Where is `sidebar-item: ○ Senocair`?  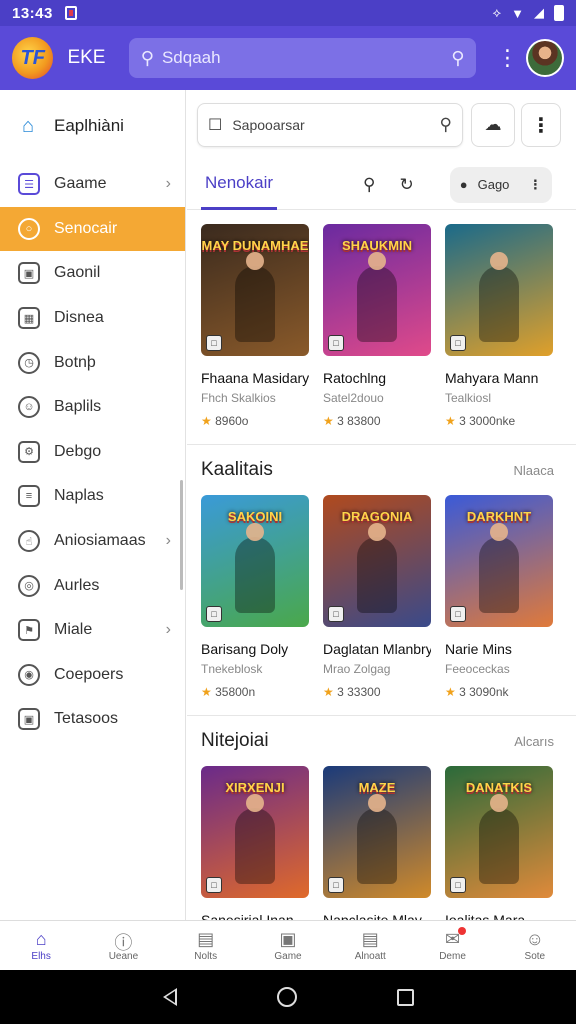 sidebar-item: ○ Senocair is located at coordinates (92, 229).